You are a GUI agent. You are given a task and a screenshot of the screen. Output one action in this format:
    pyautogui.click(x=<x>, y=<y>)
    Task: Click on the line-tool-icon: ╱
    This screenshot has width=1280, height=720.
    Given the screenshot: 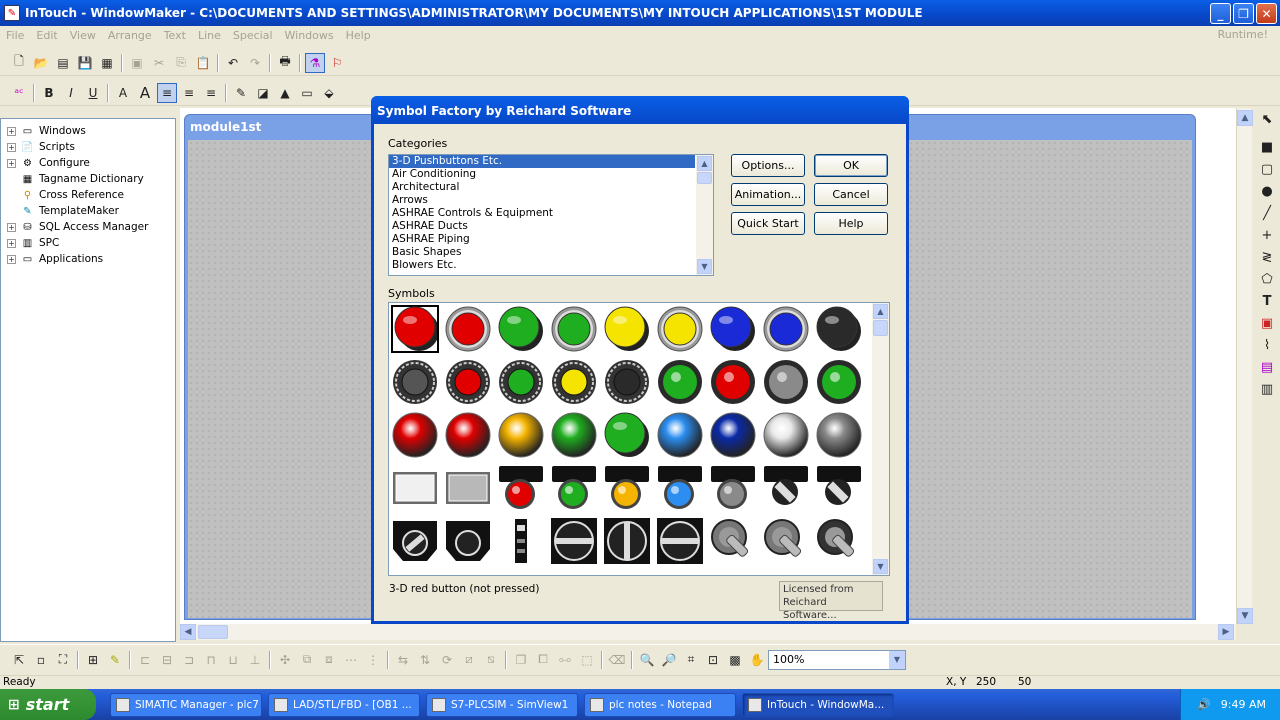 What is the action you would take?
    pyautogui.click(x=1267, y=213)
    